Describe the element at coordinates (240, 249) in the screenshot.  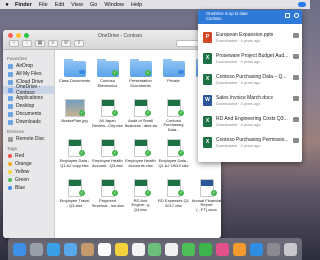
I see `ibooks-icon` at that location.